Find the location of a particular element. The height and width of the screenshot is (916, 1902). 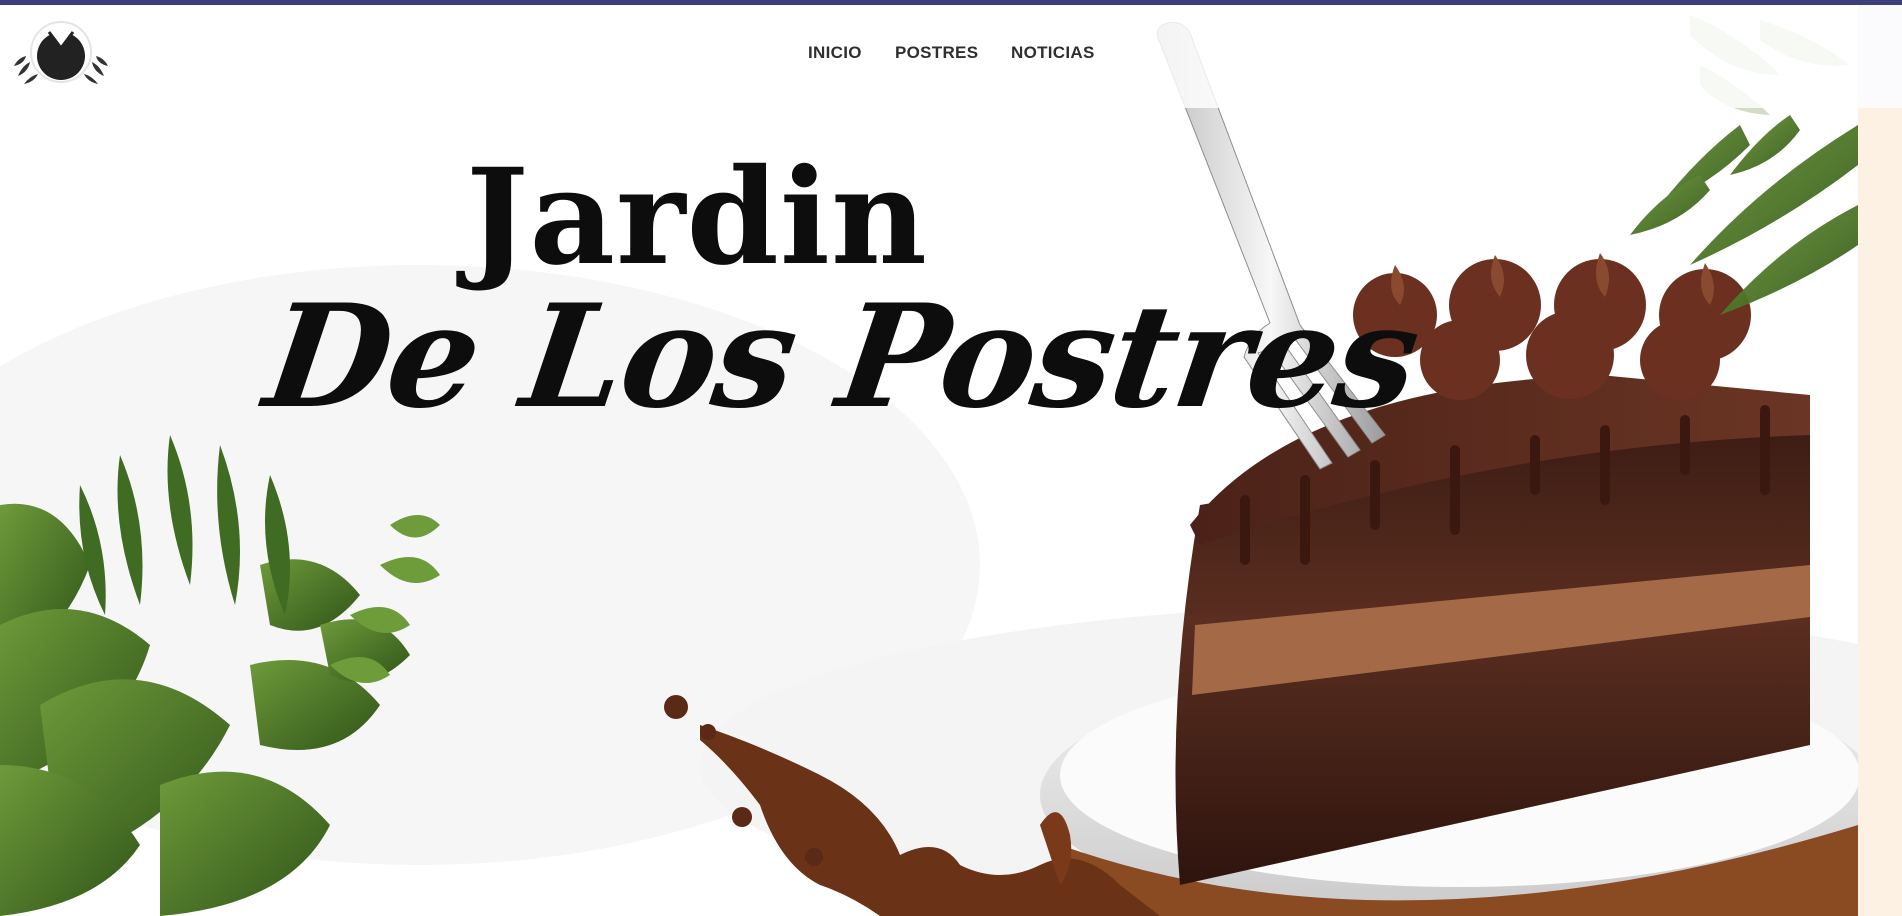

nav-item-inicio: INICIO is located at coordinates (835, 53).